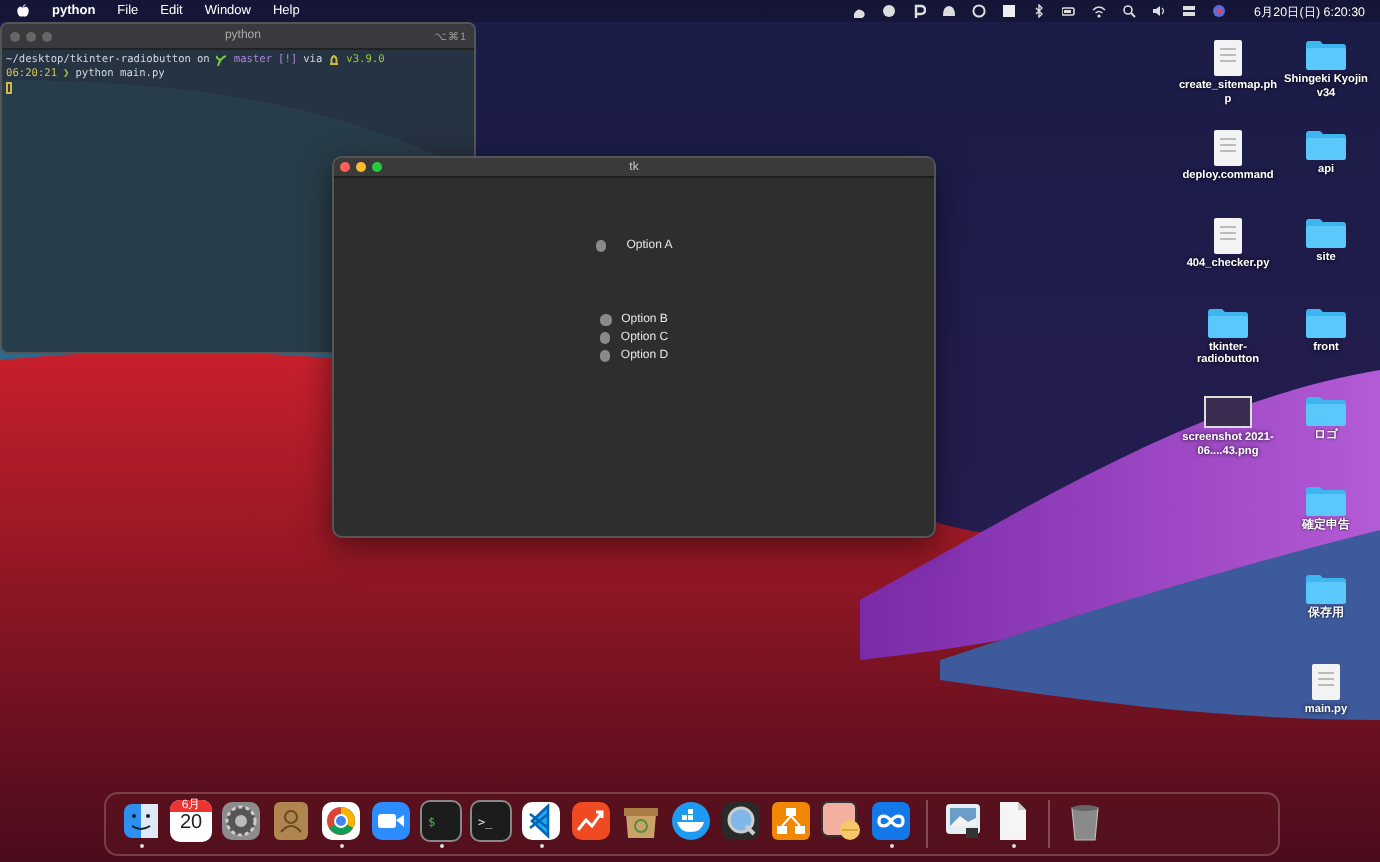  I want to click on address-book-icon, so click(291, 821).